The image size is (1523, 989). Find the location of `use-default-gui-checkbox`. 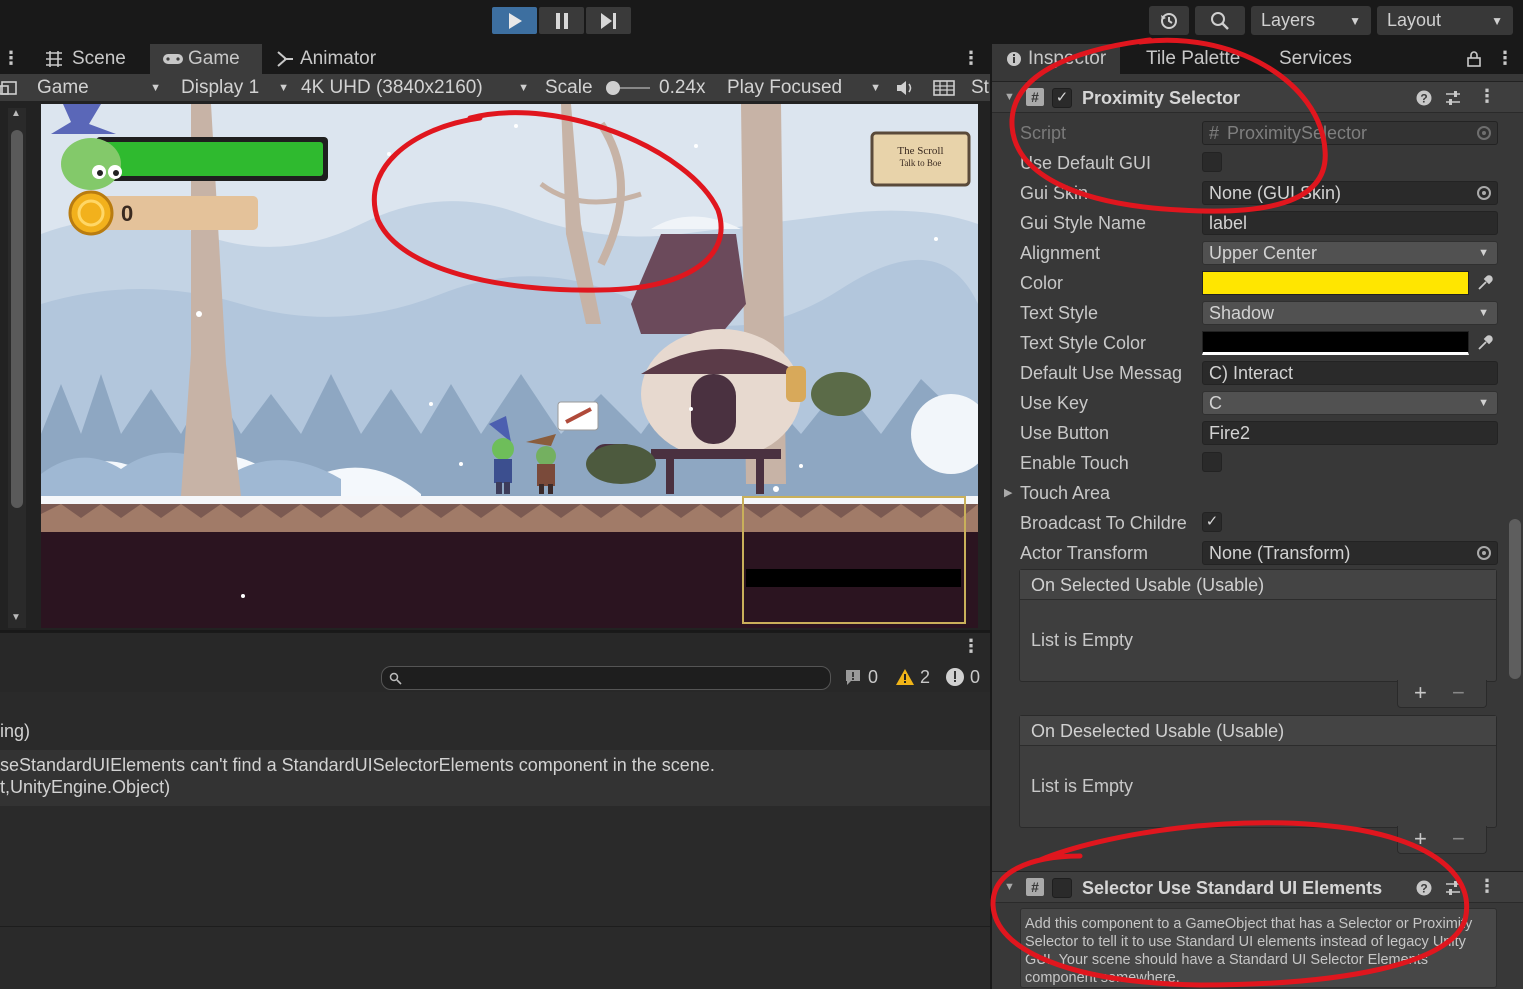

use-default-gui-checkbox is located at coordinates (1212, 162).